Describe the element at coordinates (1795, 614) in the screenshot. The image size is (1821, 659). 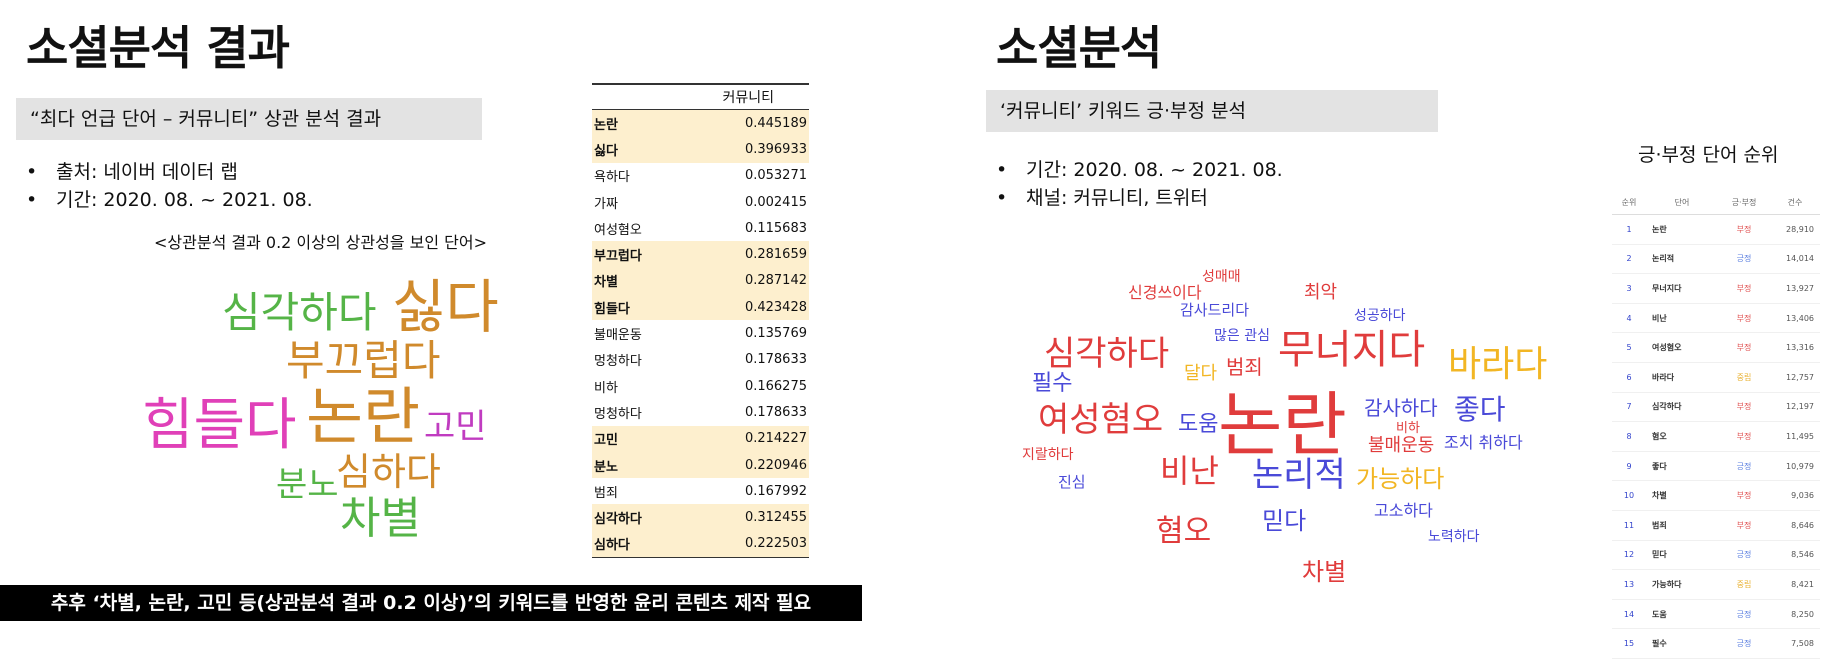
I see `ranking-cell-count: 8,250` at that location.